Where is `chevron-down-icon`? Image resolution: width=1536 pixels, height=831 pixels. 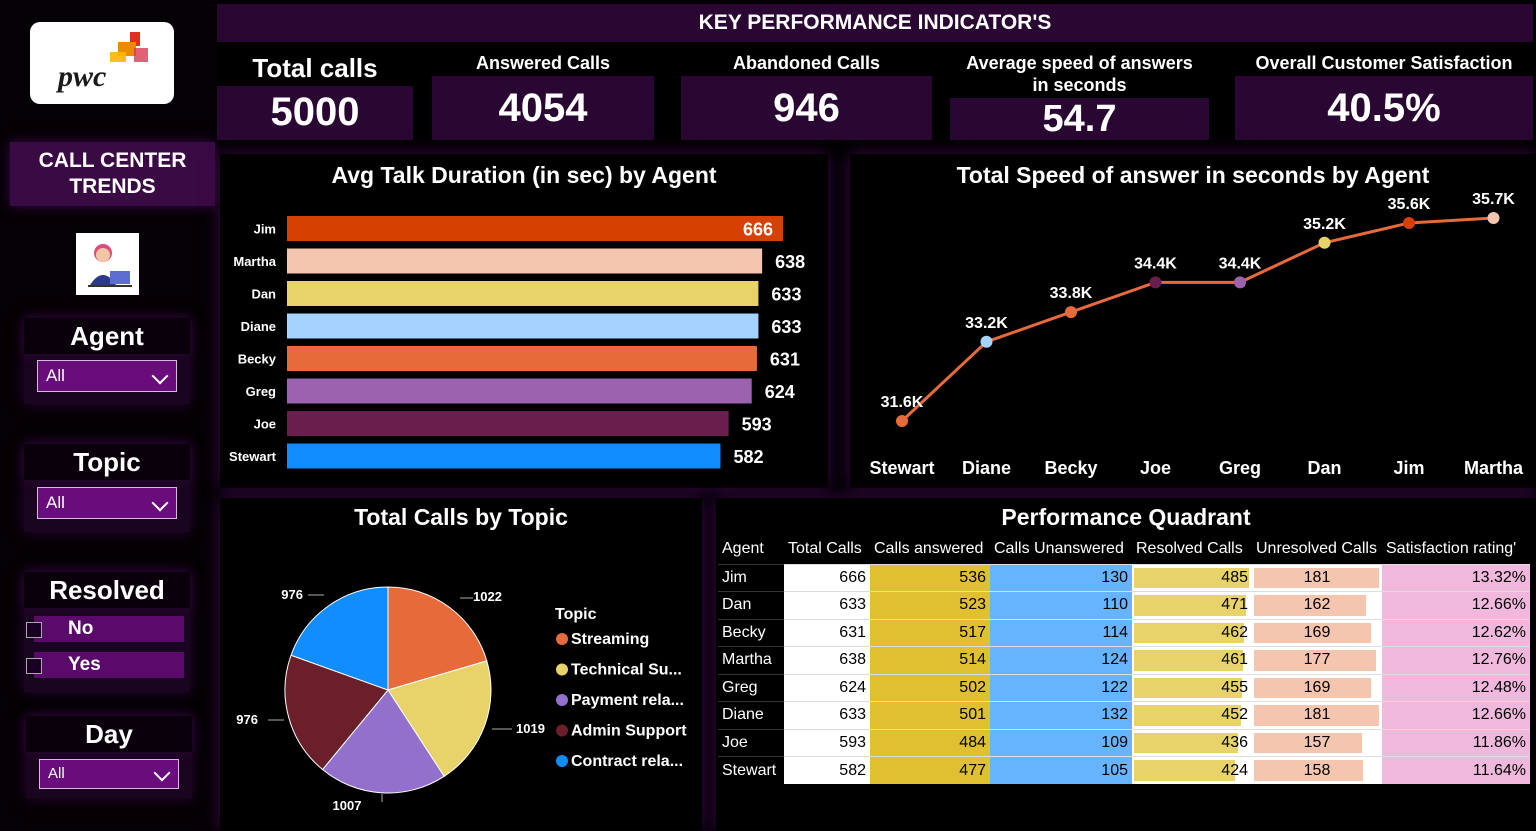
chevron-down-icon is located at coordinates (162, 773).